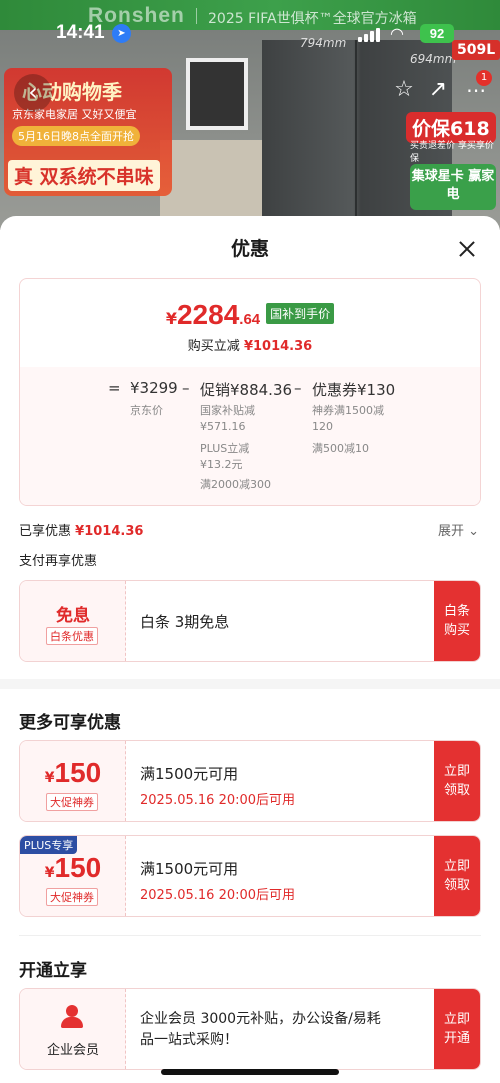  What do you see at coordinates (72, 1050) in the screenshot?
I see `member-label: 企业会员` at bounding box center [72, 1050].